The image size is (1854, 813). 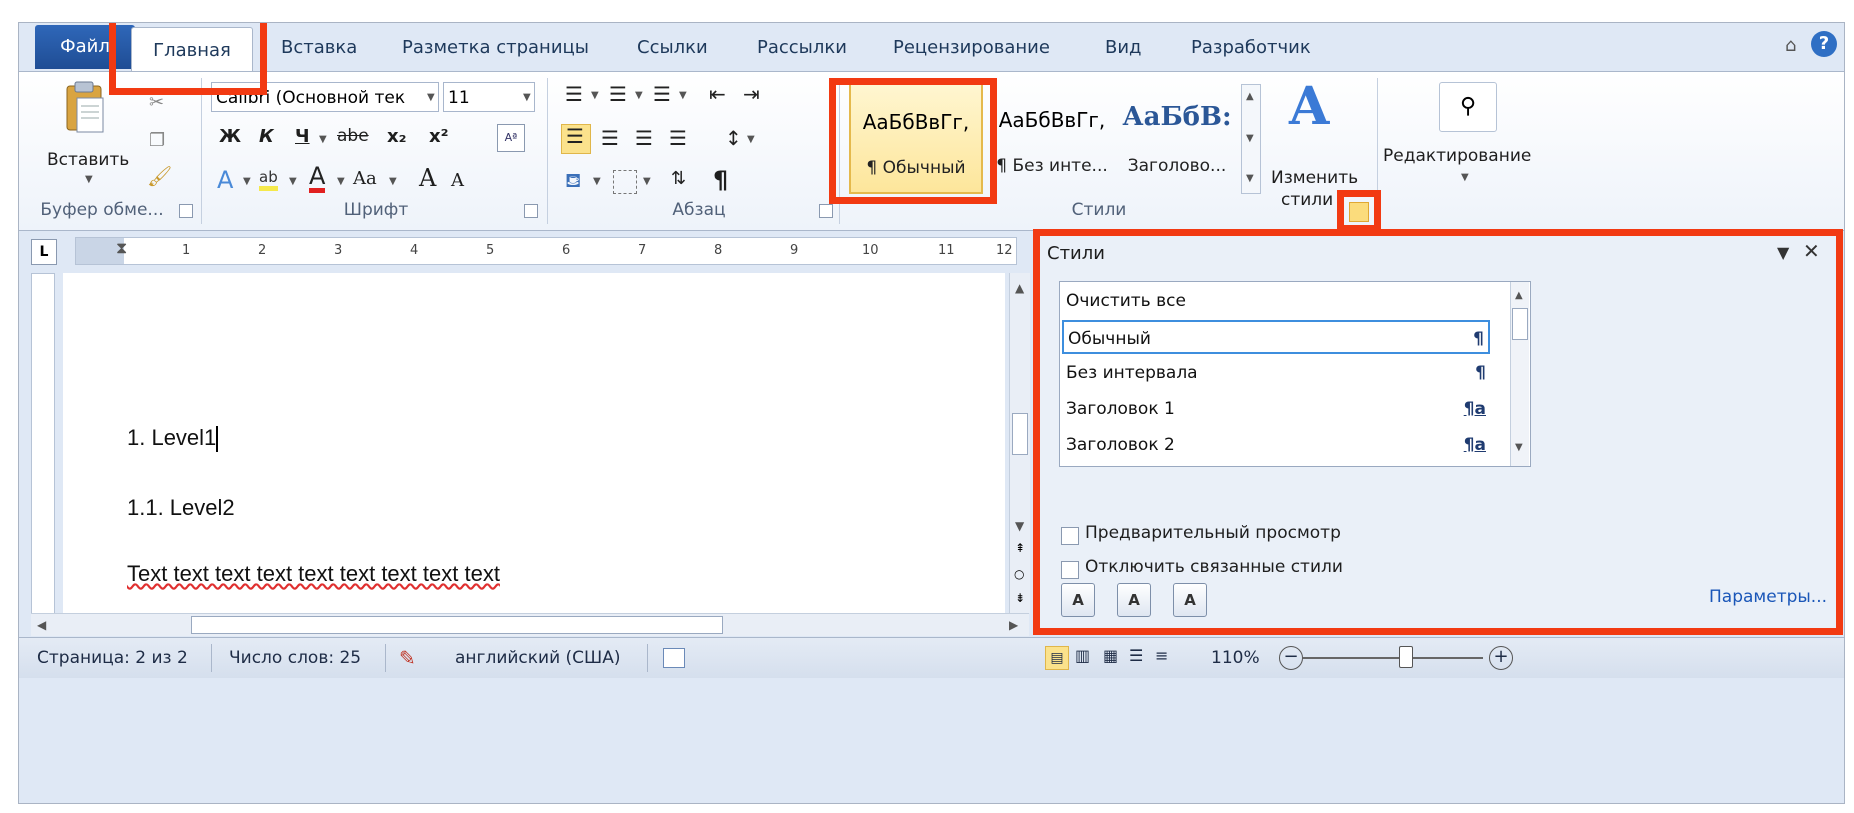 What do you see at coordinates (225, 180) in the screenshot?
I see `text-effects-icon: A` at bounding box center [225, 180].